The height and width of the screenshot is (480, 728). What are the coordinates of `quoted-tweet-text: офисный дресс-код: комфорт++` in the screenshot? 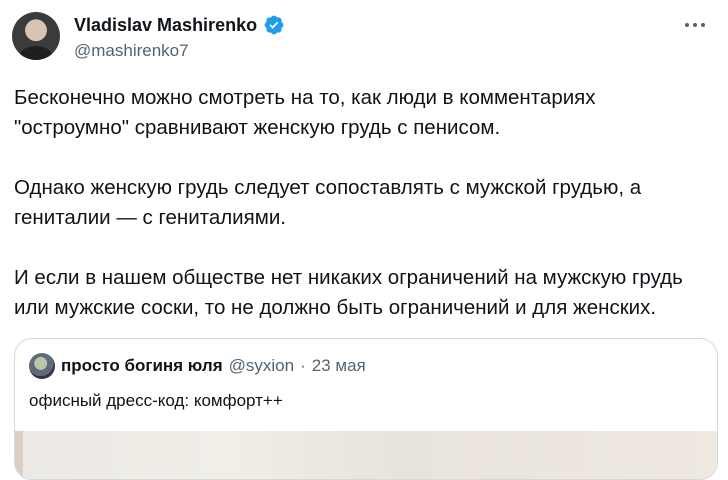 It's located at (156, 400).